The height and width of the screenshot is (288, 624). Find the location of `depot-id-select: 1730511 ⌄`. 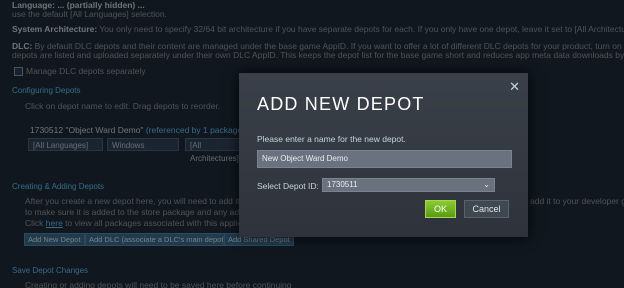

depot-id-select: 1730511 ⌄ is located at coordinates (408, 185).